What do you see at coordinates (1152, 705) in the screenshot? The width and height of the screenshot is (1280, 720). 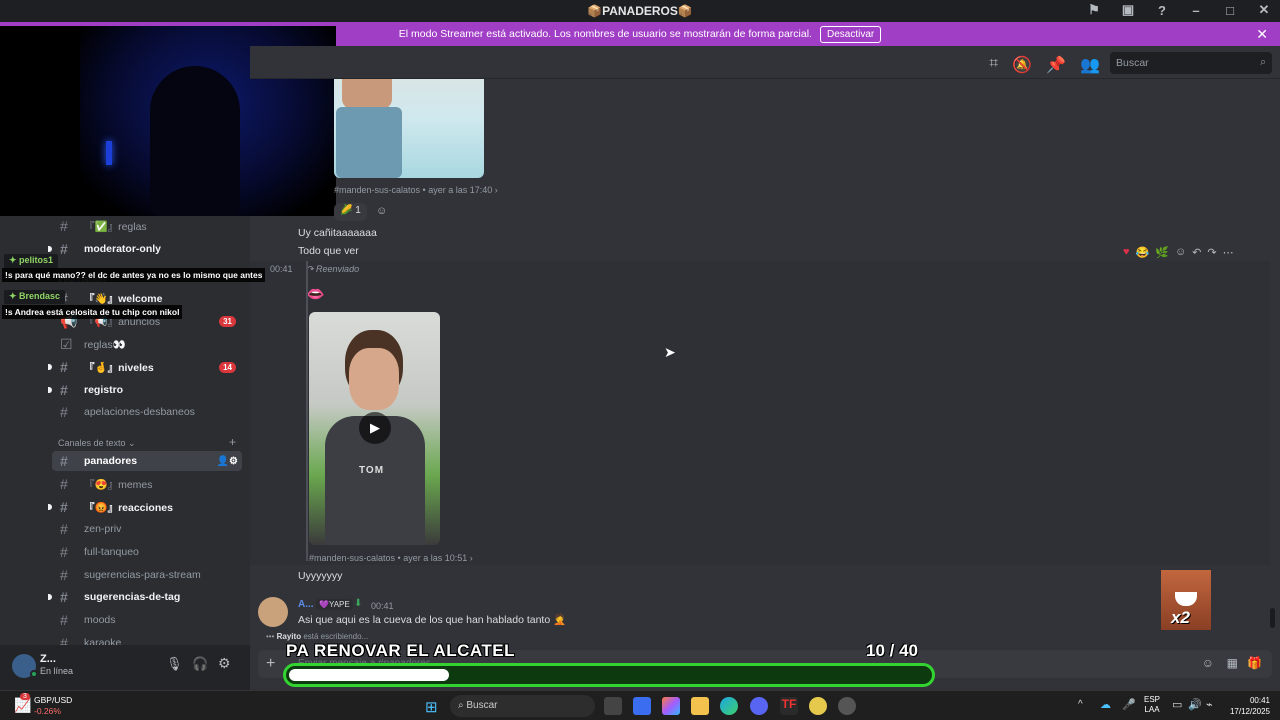 I see `language-indicator: ESP LAA` at bounding box center [1152, 705].